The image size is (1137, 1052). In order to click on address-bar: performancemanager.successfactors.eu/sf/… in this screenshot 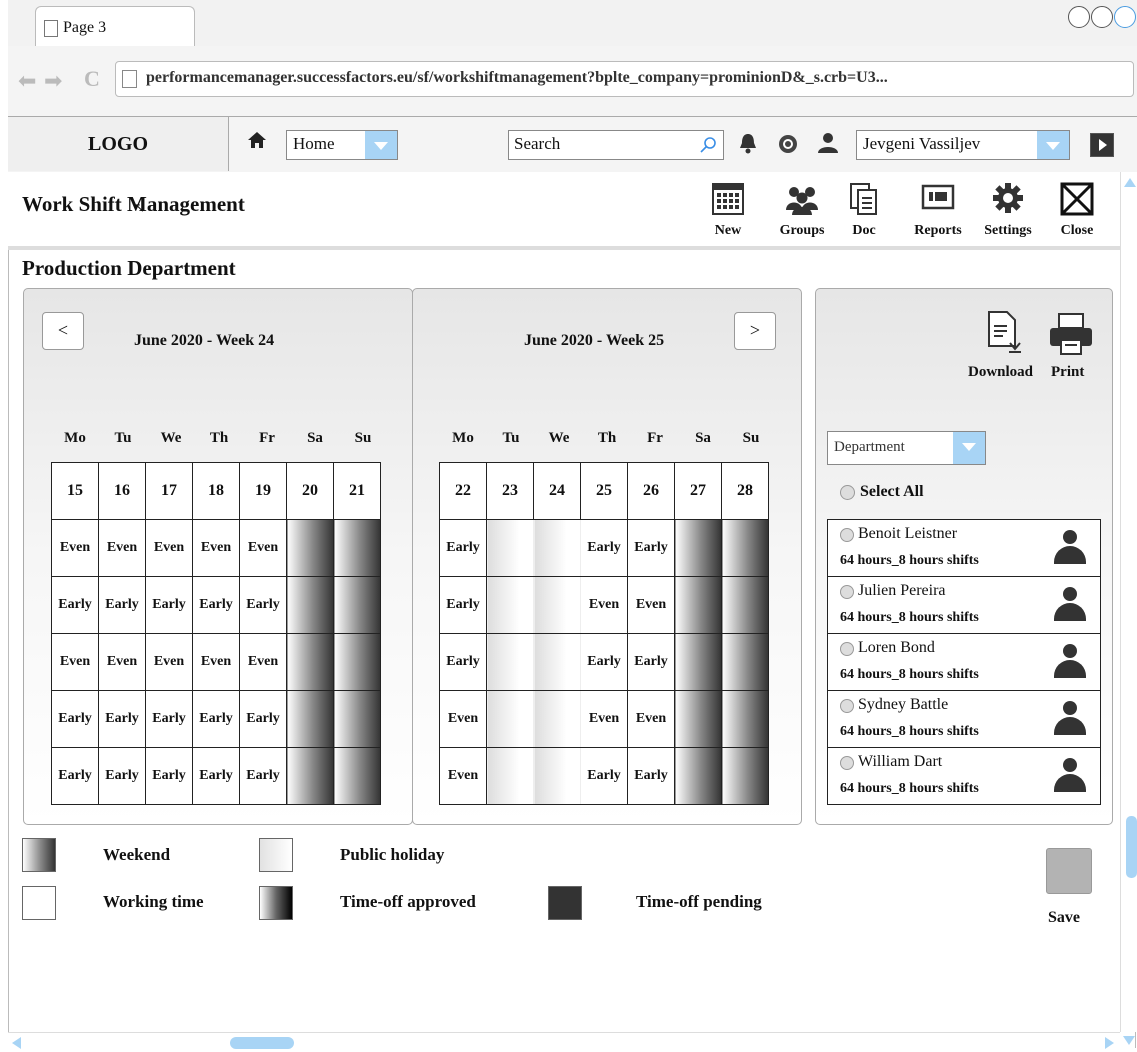, I will do `click(624, 79)`.